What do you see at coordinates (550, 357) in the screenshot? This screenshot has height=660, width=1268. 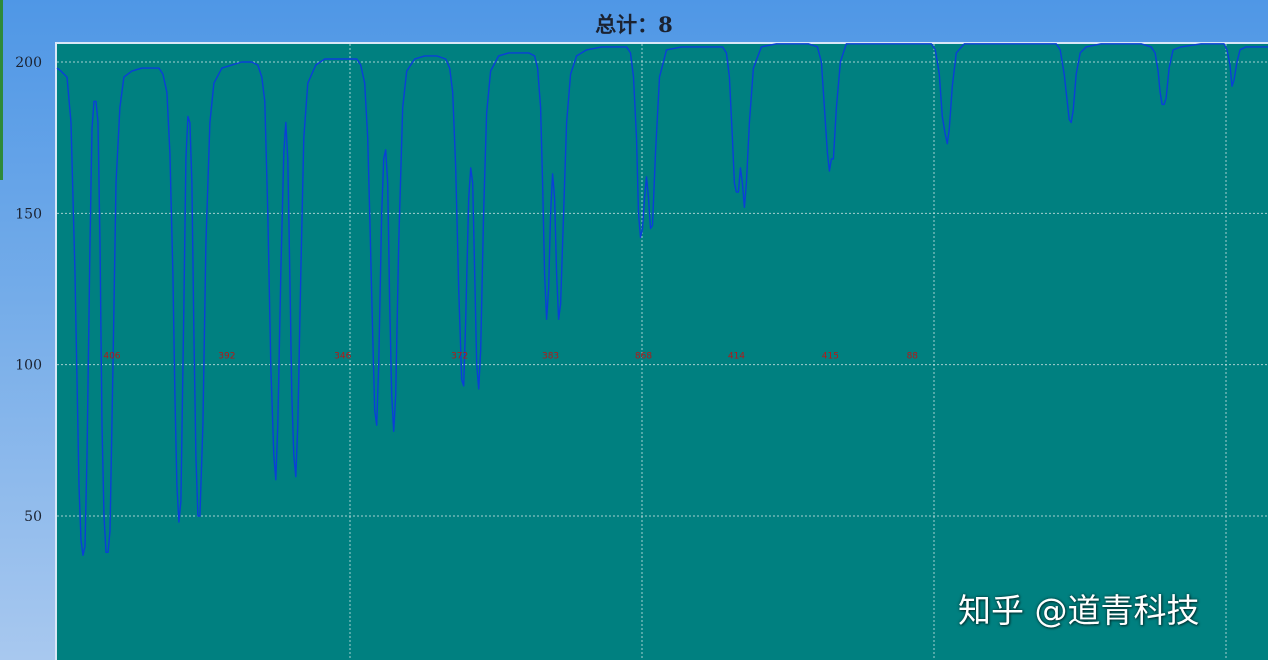 I see `peak-label-5: 383` at bounding box center [550, 357].